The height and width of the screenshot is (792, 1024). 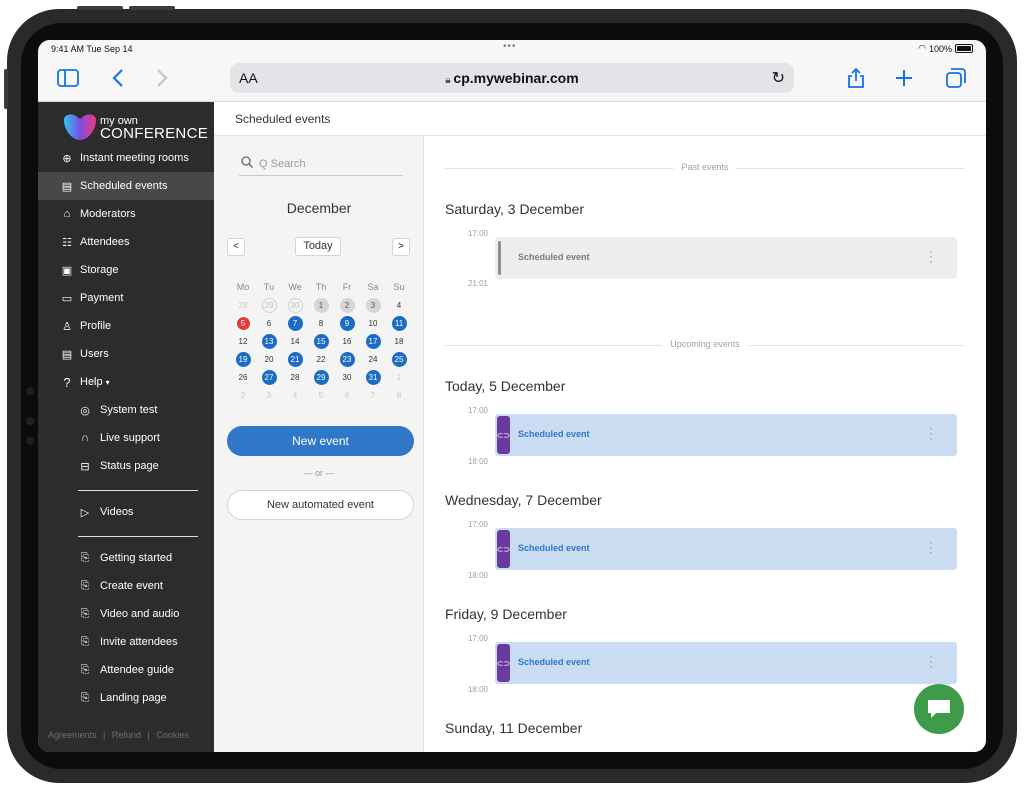 I want to click on status-time: 9:41 AM Tue Sep 14, so click(x=92, y=49).